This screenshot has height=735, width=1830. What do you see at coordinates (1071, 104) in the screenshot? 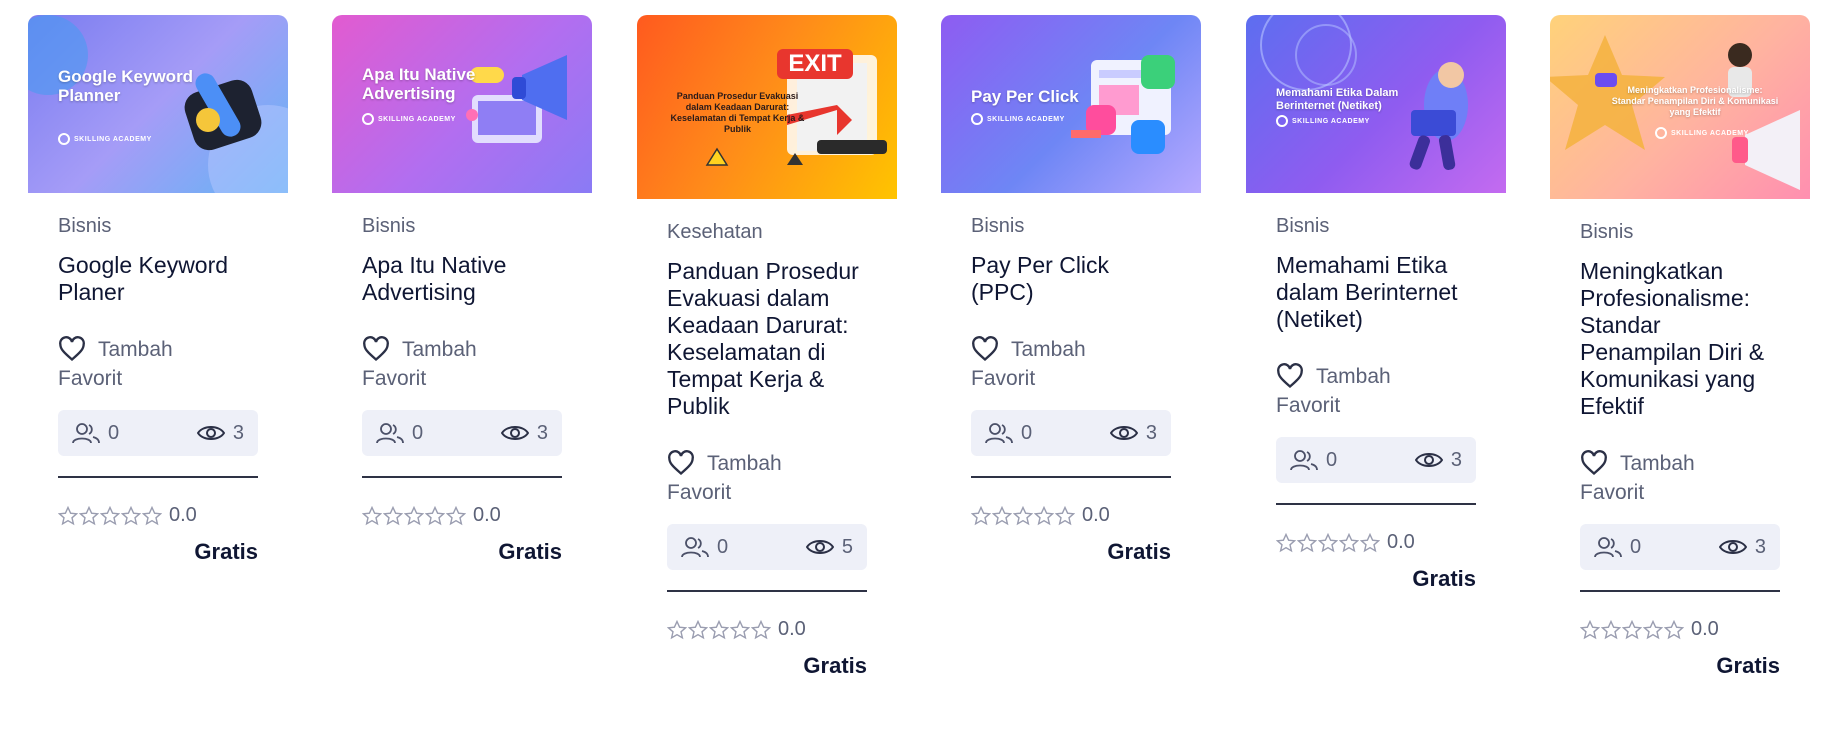
I see `course-thumbnail: Pay Per Click SKILLING ACADEMY` at bounding box center [1071, 104].